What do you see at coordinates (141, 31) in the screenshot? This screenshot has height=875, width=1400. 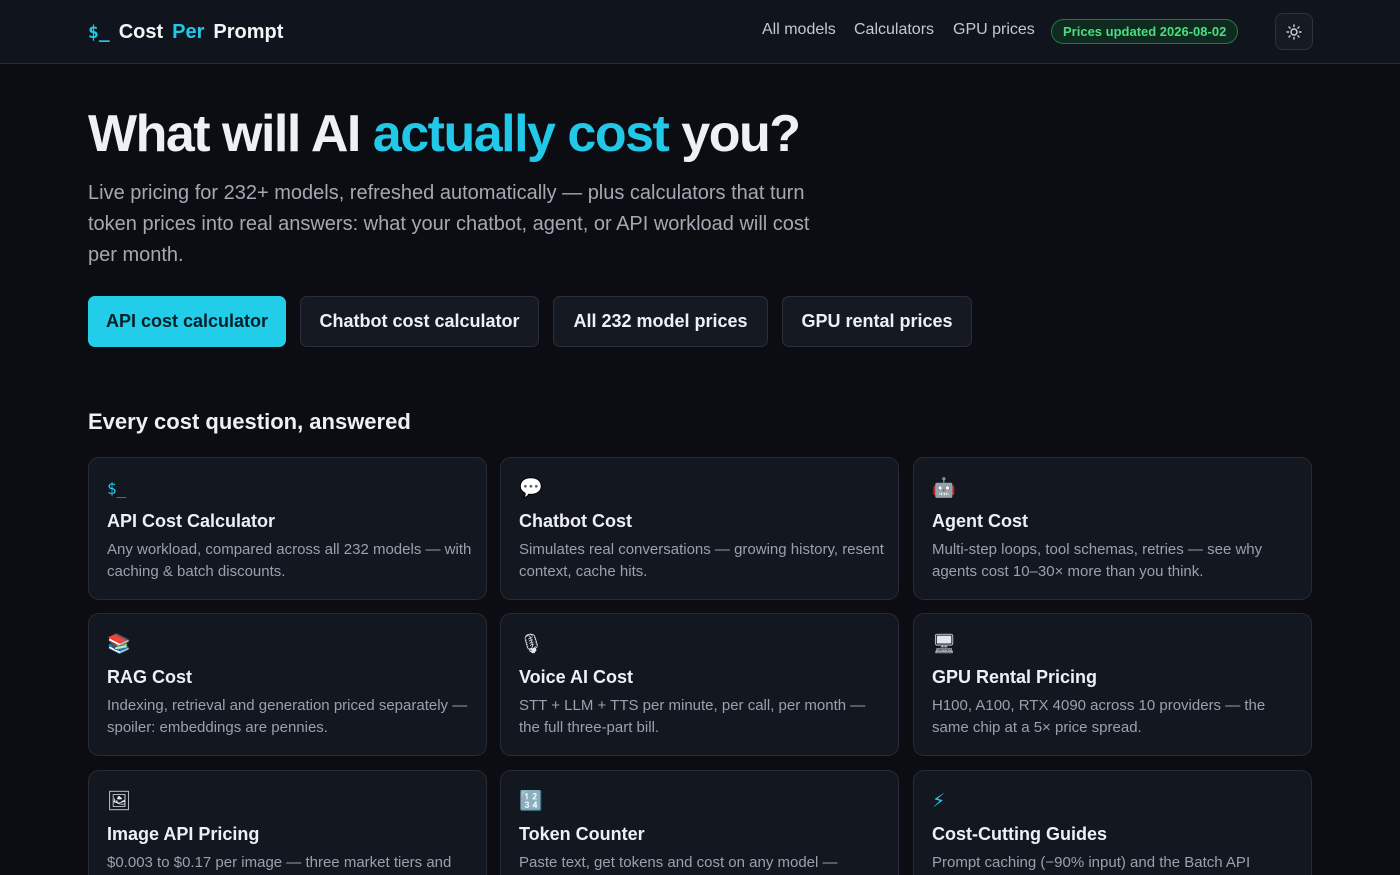 I see `logo-word-cost: Cost` at bounding box center [141, 31].